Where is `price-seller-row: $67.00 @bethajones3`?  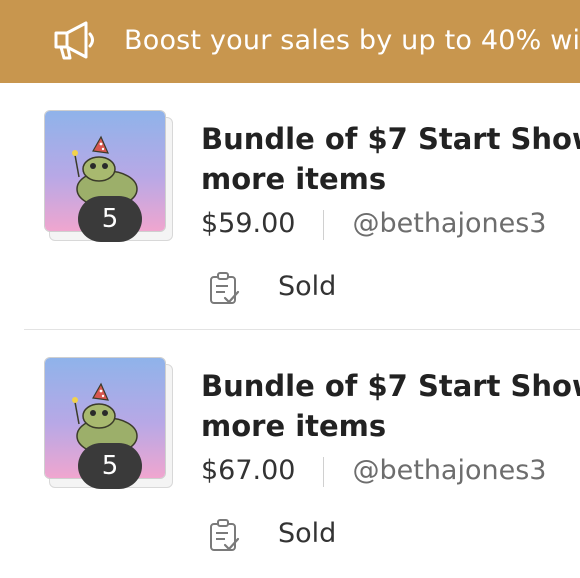
price-seller-row: $67.00 @bethajones3 is located at coordinates (373, 471).